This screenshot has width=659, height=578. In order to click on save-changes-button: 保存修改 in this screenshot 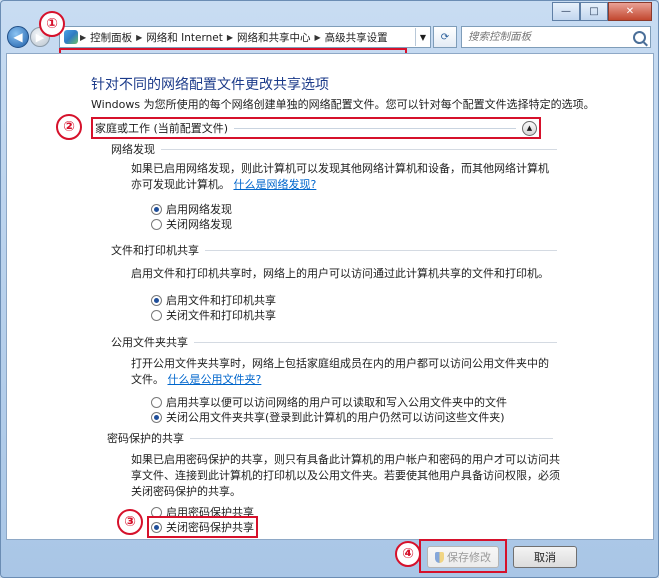, I will do `click(463, 557)`.